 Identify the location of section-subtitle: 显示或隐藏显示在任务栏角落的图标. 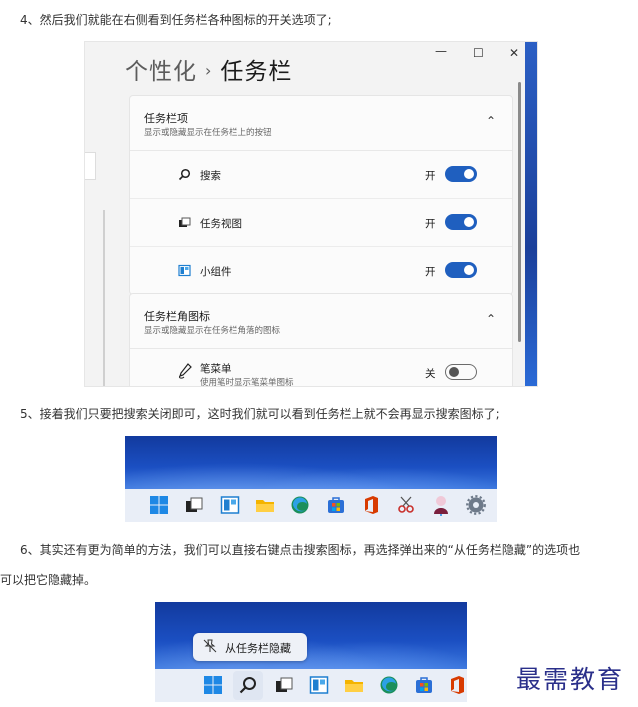
(212, 331).